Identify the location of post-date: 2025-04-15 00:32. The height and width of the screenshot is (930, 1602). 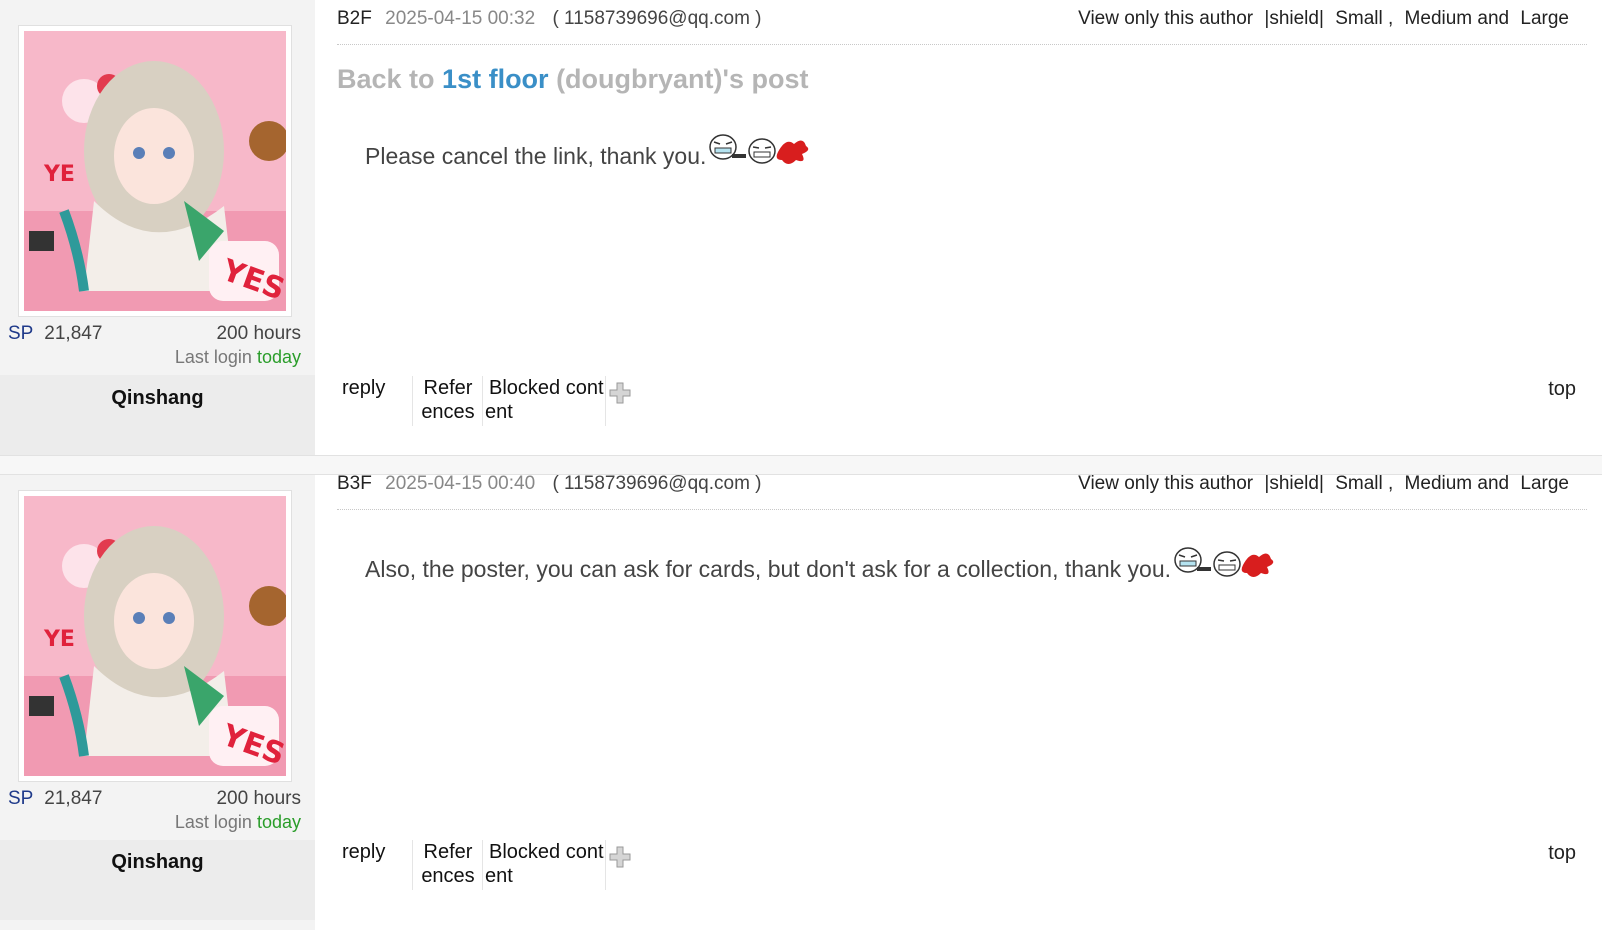
(460, 18).